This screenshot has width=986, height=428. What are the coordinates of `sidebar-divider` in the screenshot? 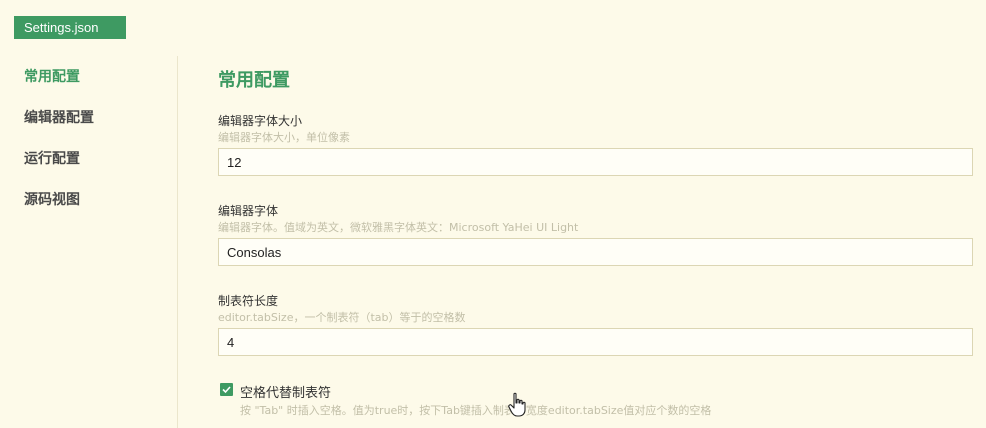 It's located at (177, 242).